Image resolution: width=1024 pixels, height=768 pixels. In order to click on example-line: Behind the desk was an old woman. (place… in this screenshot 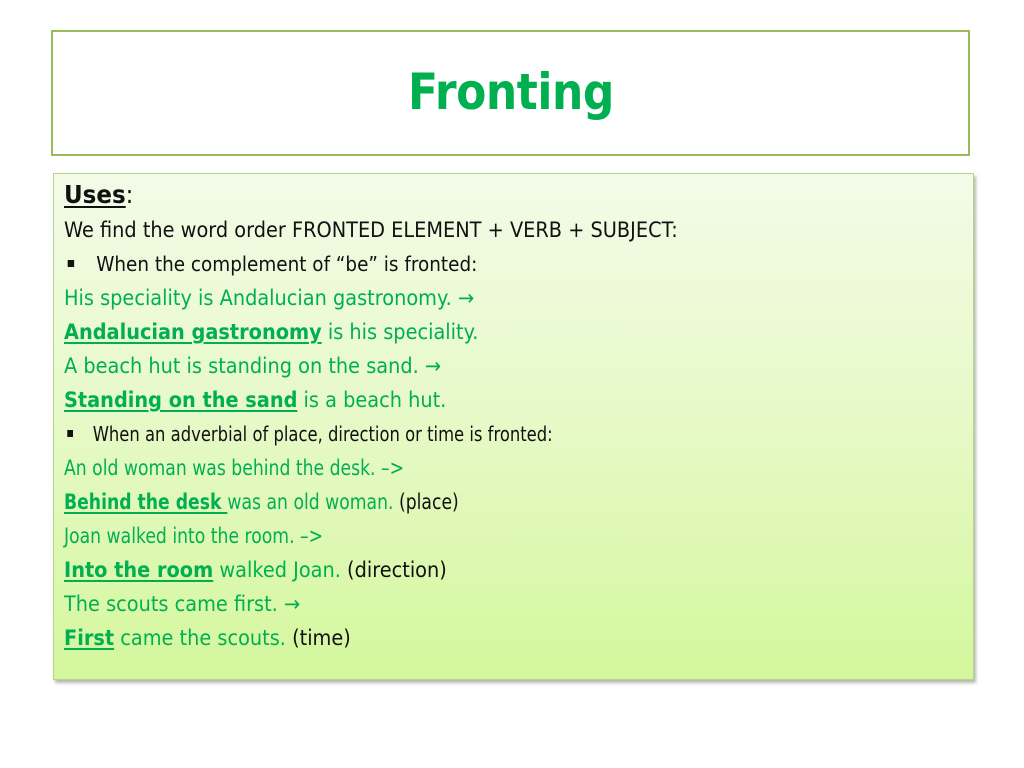, I will do `click(432, 502)`.